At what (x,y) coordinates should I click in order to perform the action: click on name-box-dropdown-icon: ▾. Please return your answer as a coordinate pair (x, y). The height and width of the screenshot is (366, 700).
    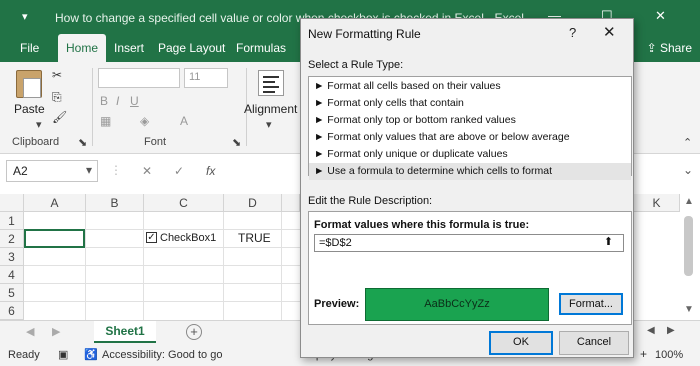
    Looking at the image, I should click on (89, 170).